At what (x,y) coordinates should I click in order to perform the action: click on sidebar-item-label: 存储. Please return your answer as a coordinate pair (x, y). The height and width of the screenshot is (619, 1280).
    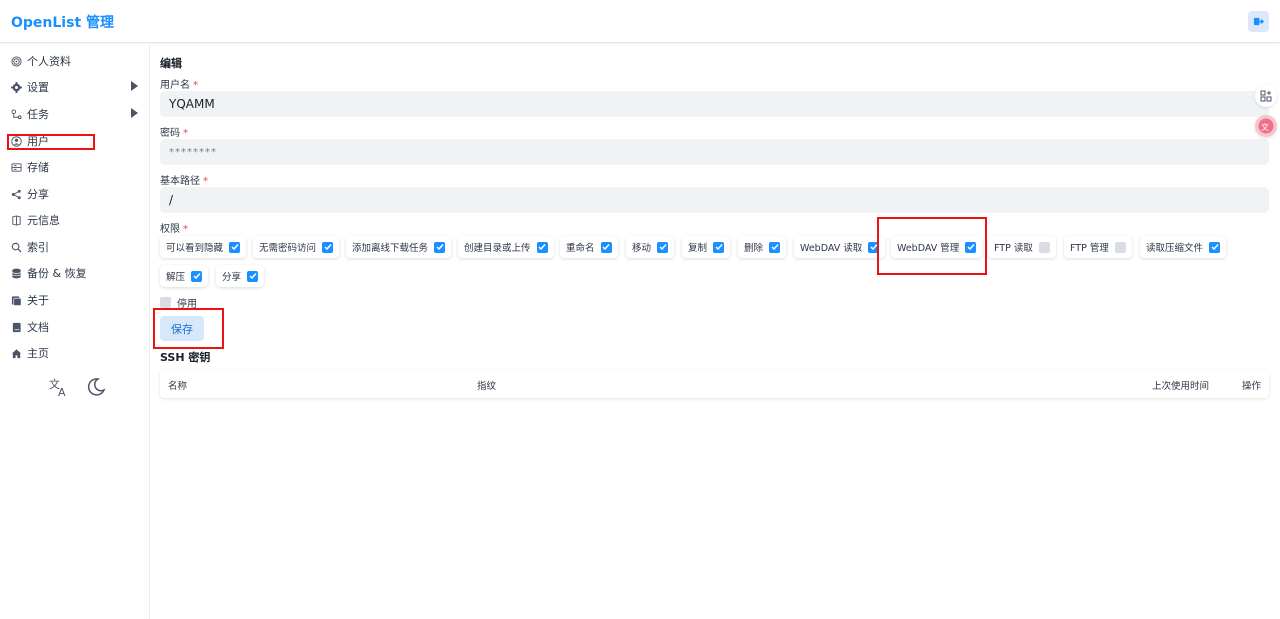
    Looking at the image, I should click on (38, 167).